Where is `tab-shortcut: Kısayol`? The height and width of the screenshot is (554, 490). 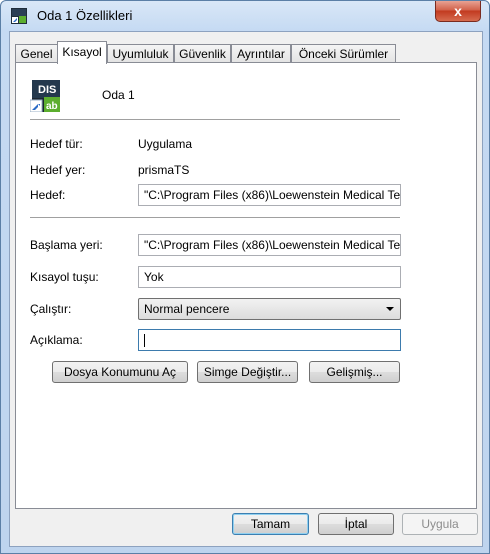
tab-shortcut: Kısayol is located at coordinates (82, 52).